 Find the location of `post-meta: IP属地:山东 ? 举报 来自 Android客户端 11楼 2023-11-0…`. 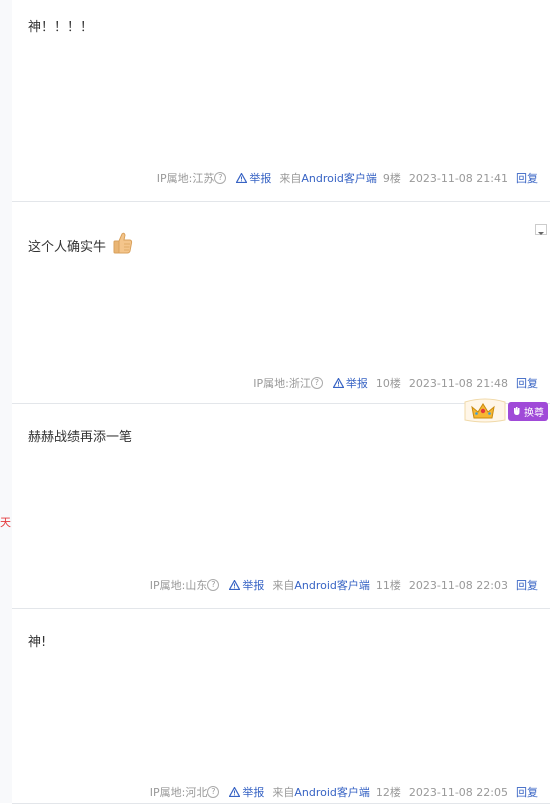

post-meta: IP属地:山东 ? 举报 来自 Android客户端 11楼 2023-11-0… is located at coordinates (344, 585).